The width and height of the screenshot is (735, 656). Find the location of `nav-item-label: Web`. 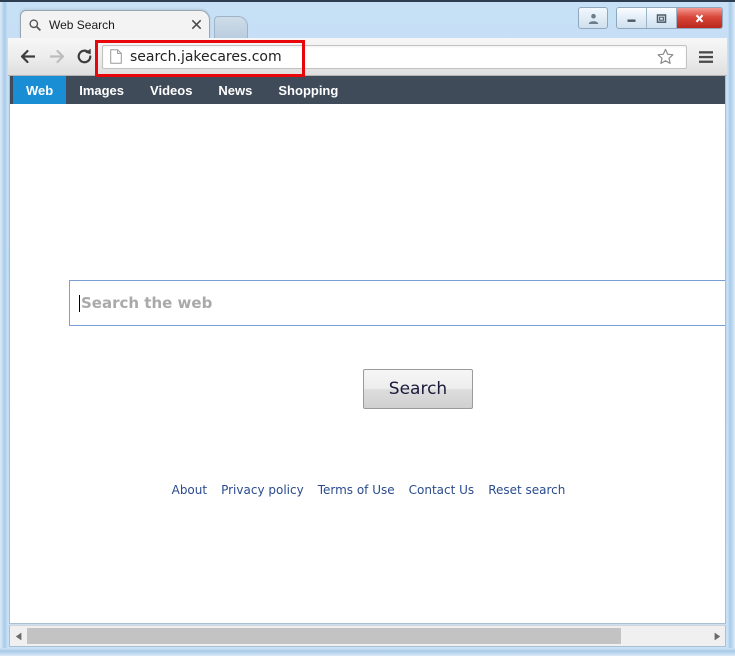

nav-item-label: Web is located at coordinates (40, 90).